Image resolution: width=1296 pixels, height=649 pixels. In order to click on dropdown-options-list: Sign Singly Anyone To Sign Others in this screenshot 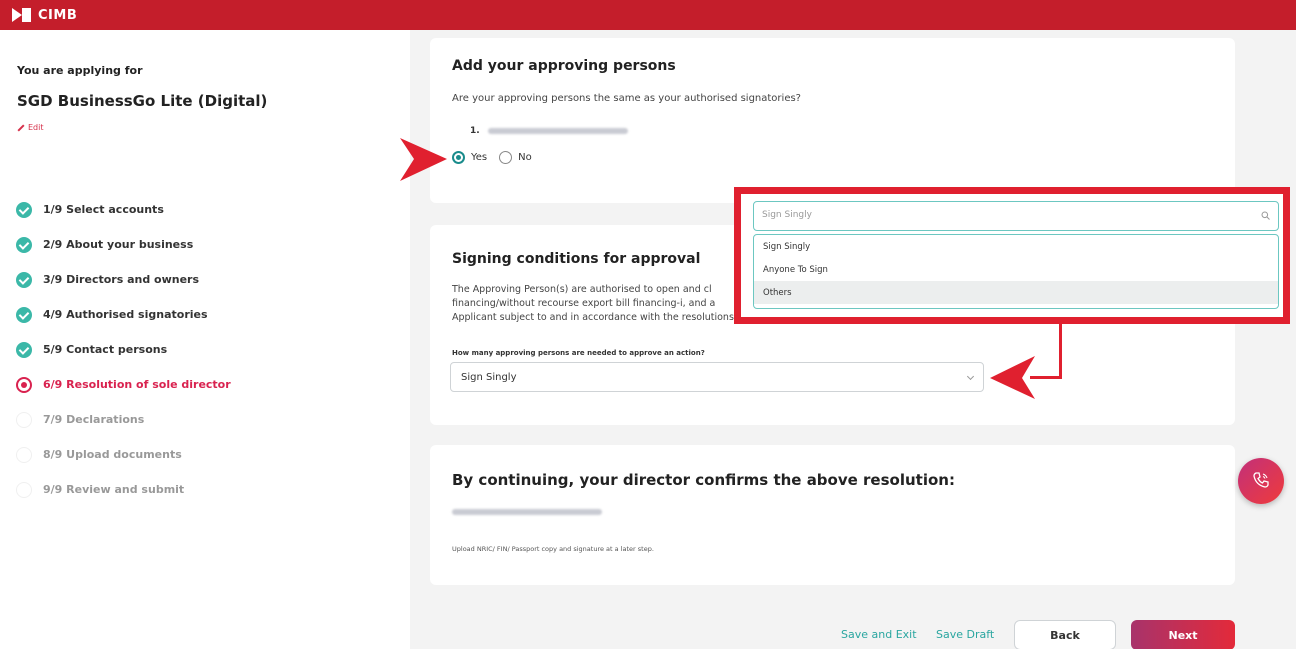, I will do `click(1016, 271)`.